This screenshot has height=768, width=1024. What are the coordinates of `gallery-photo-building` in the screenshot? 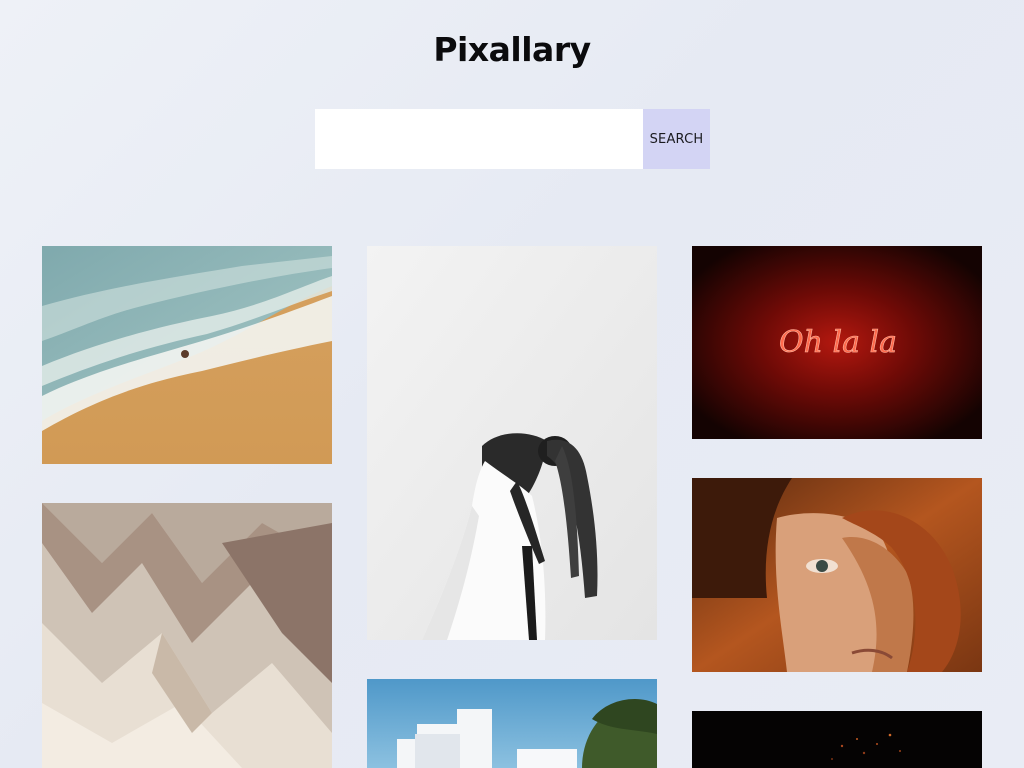 It's located at (512, 723).